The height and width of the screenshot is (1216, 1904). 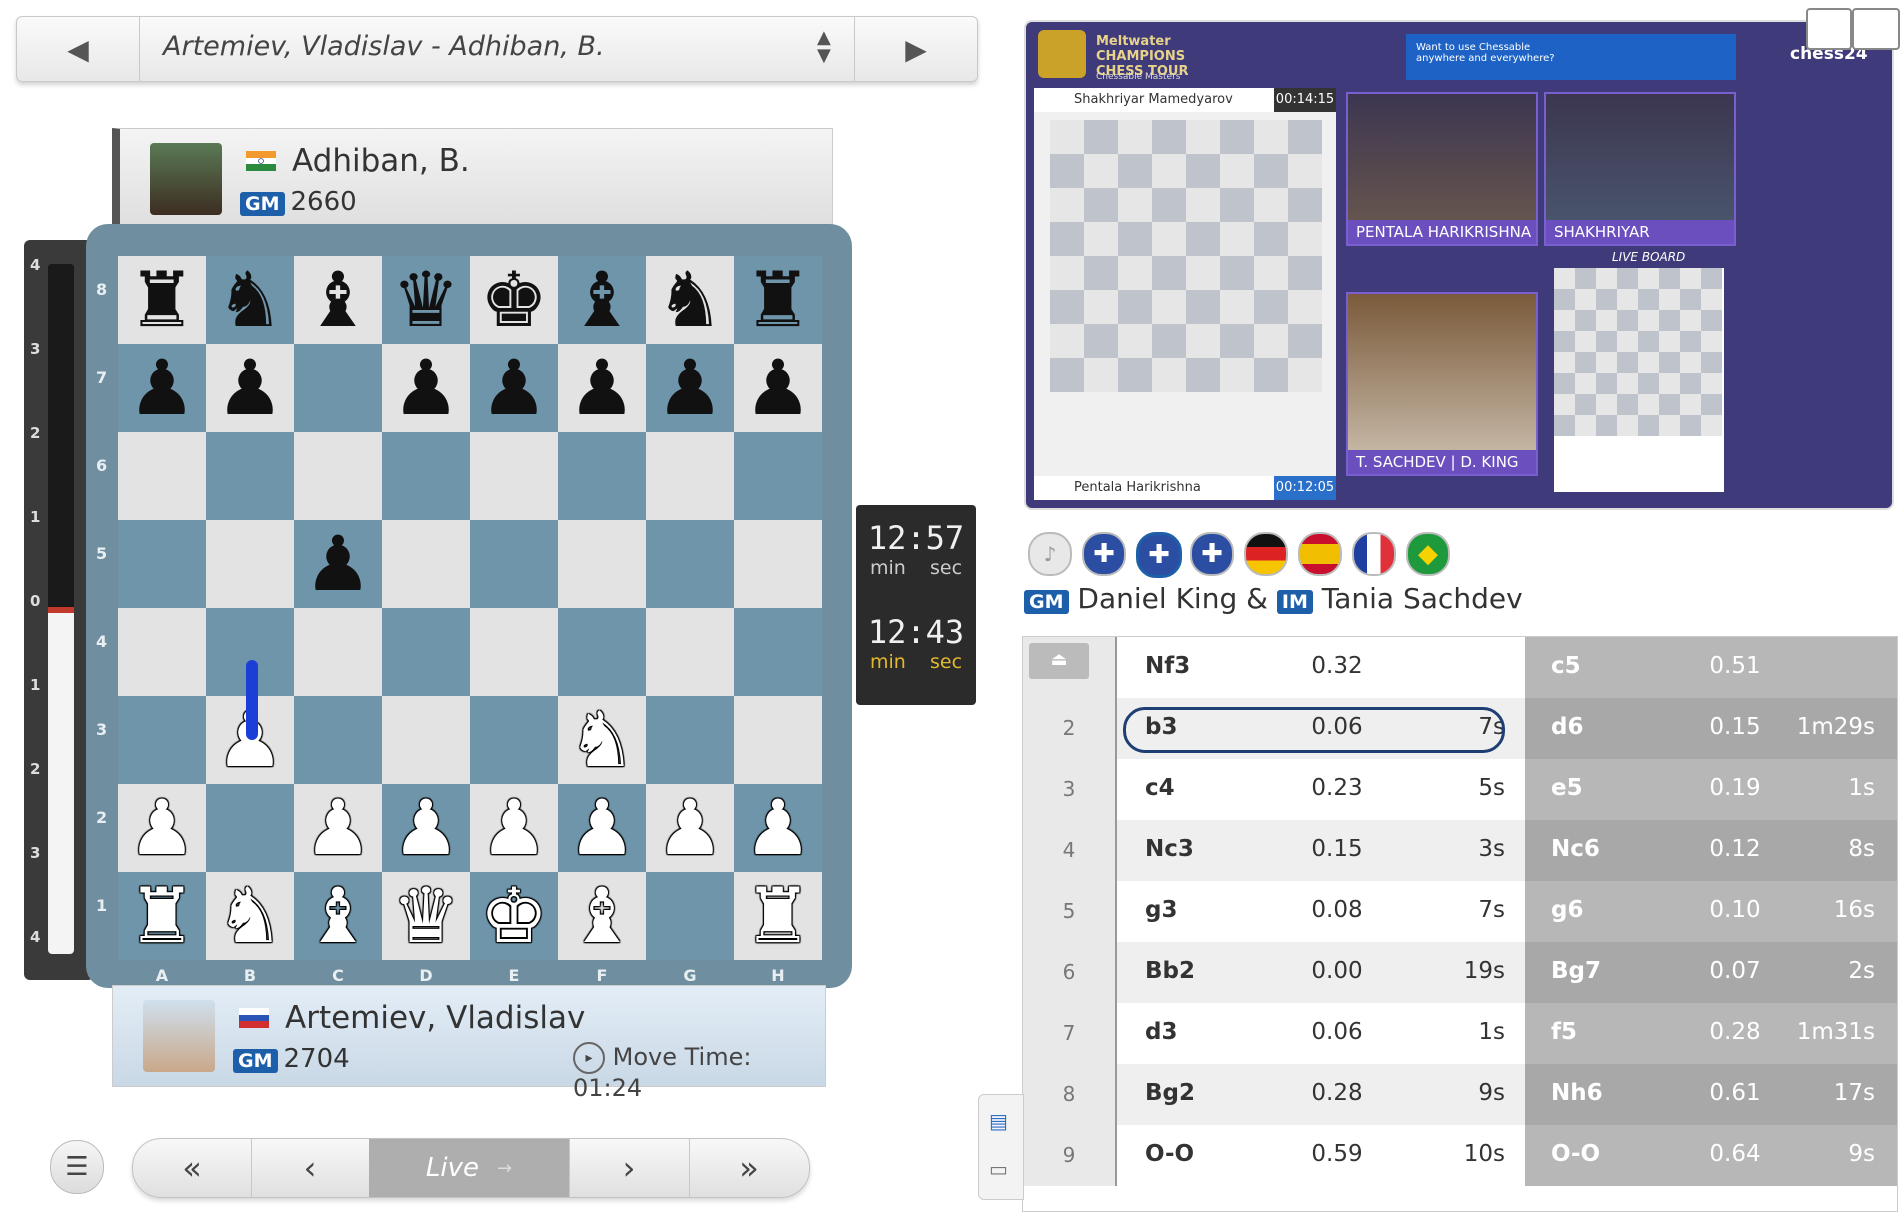 I want to click on white-king-icon: ♚, so click(x=514, y=916).